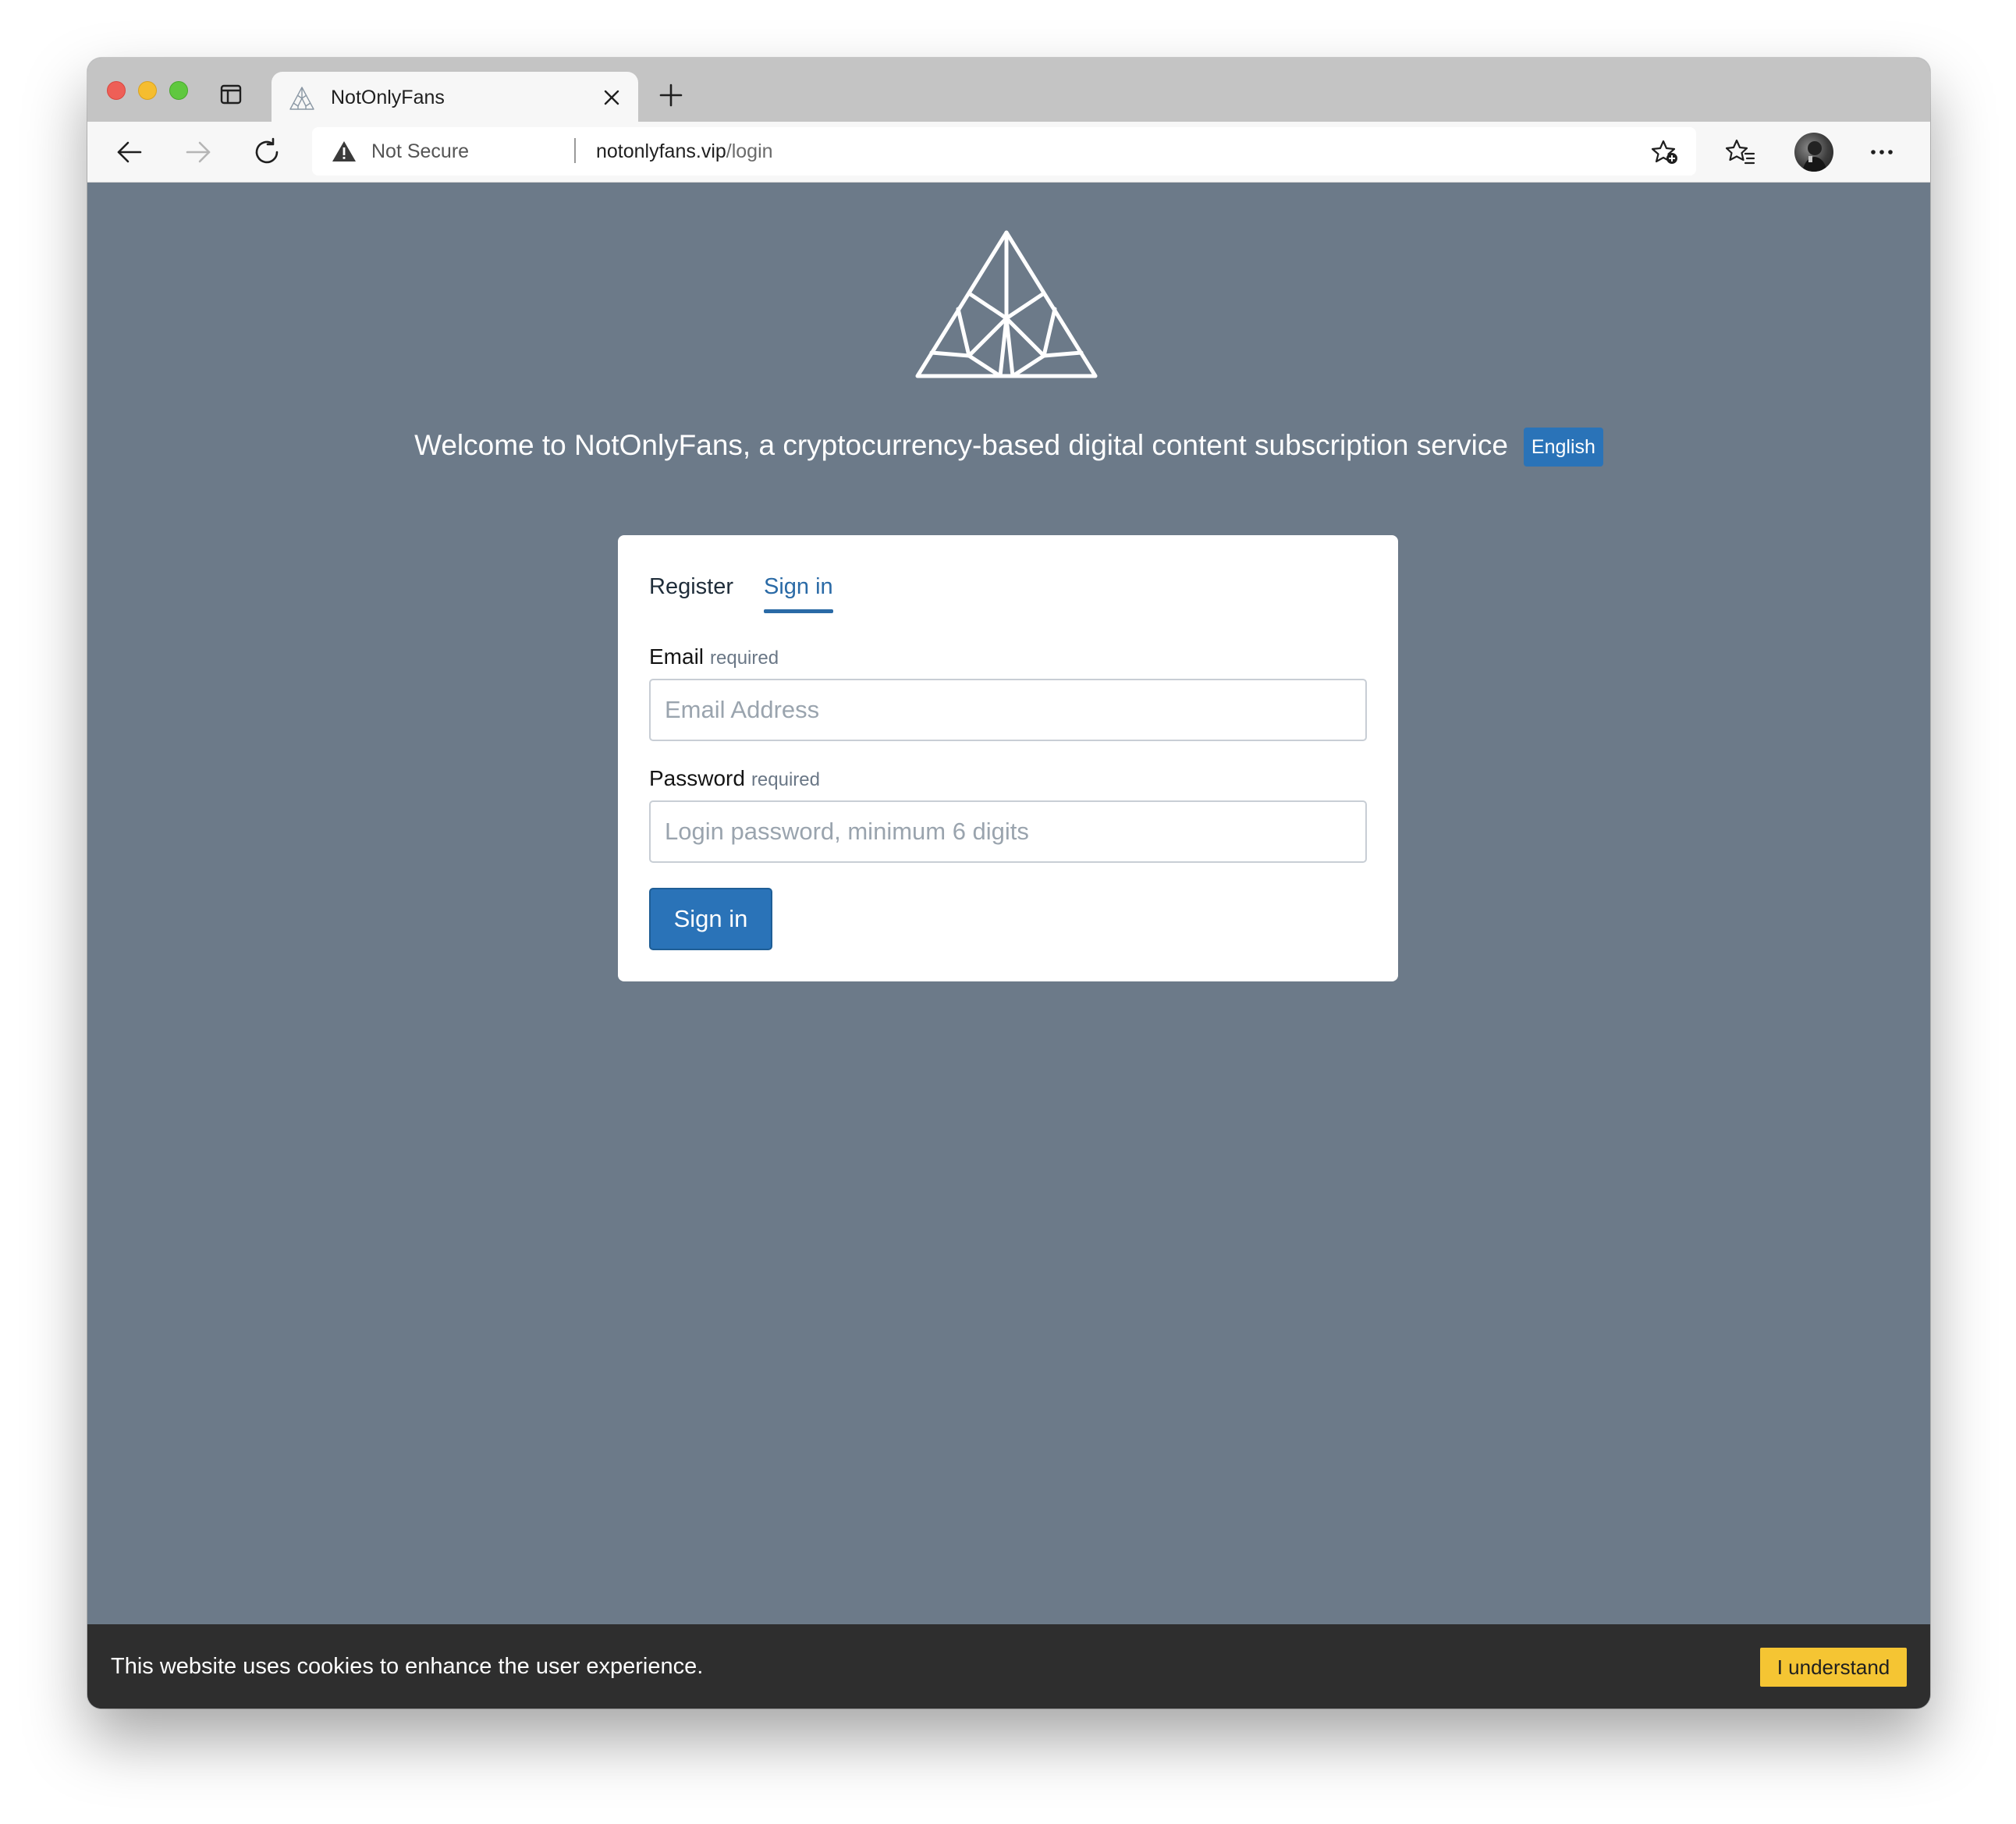 Image resolution: width=2016 pixels, height=1824 pixels. I want to click on password-label: Password required, so click(734, 781).